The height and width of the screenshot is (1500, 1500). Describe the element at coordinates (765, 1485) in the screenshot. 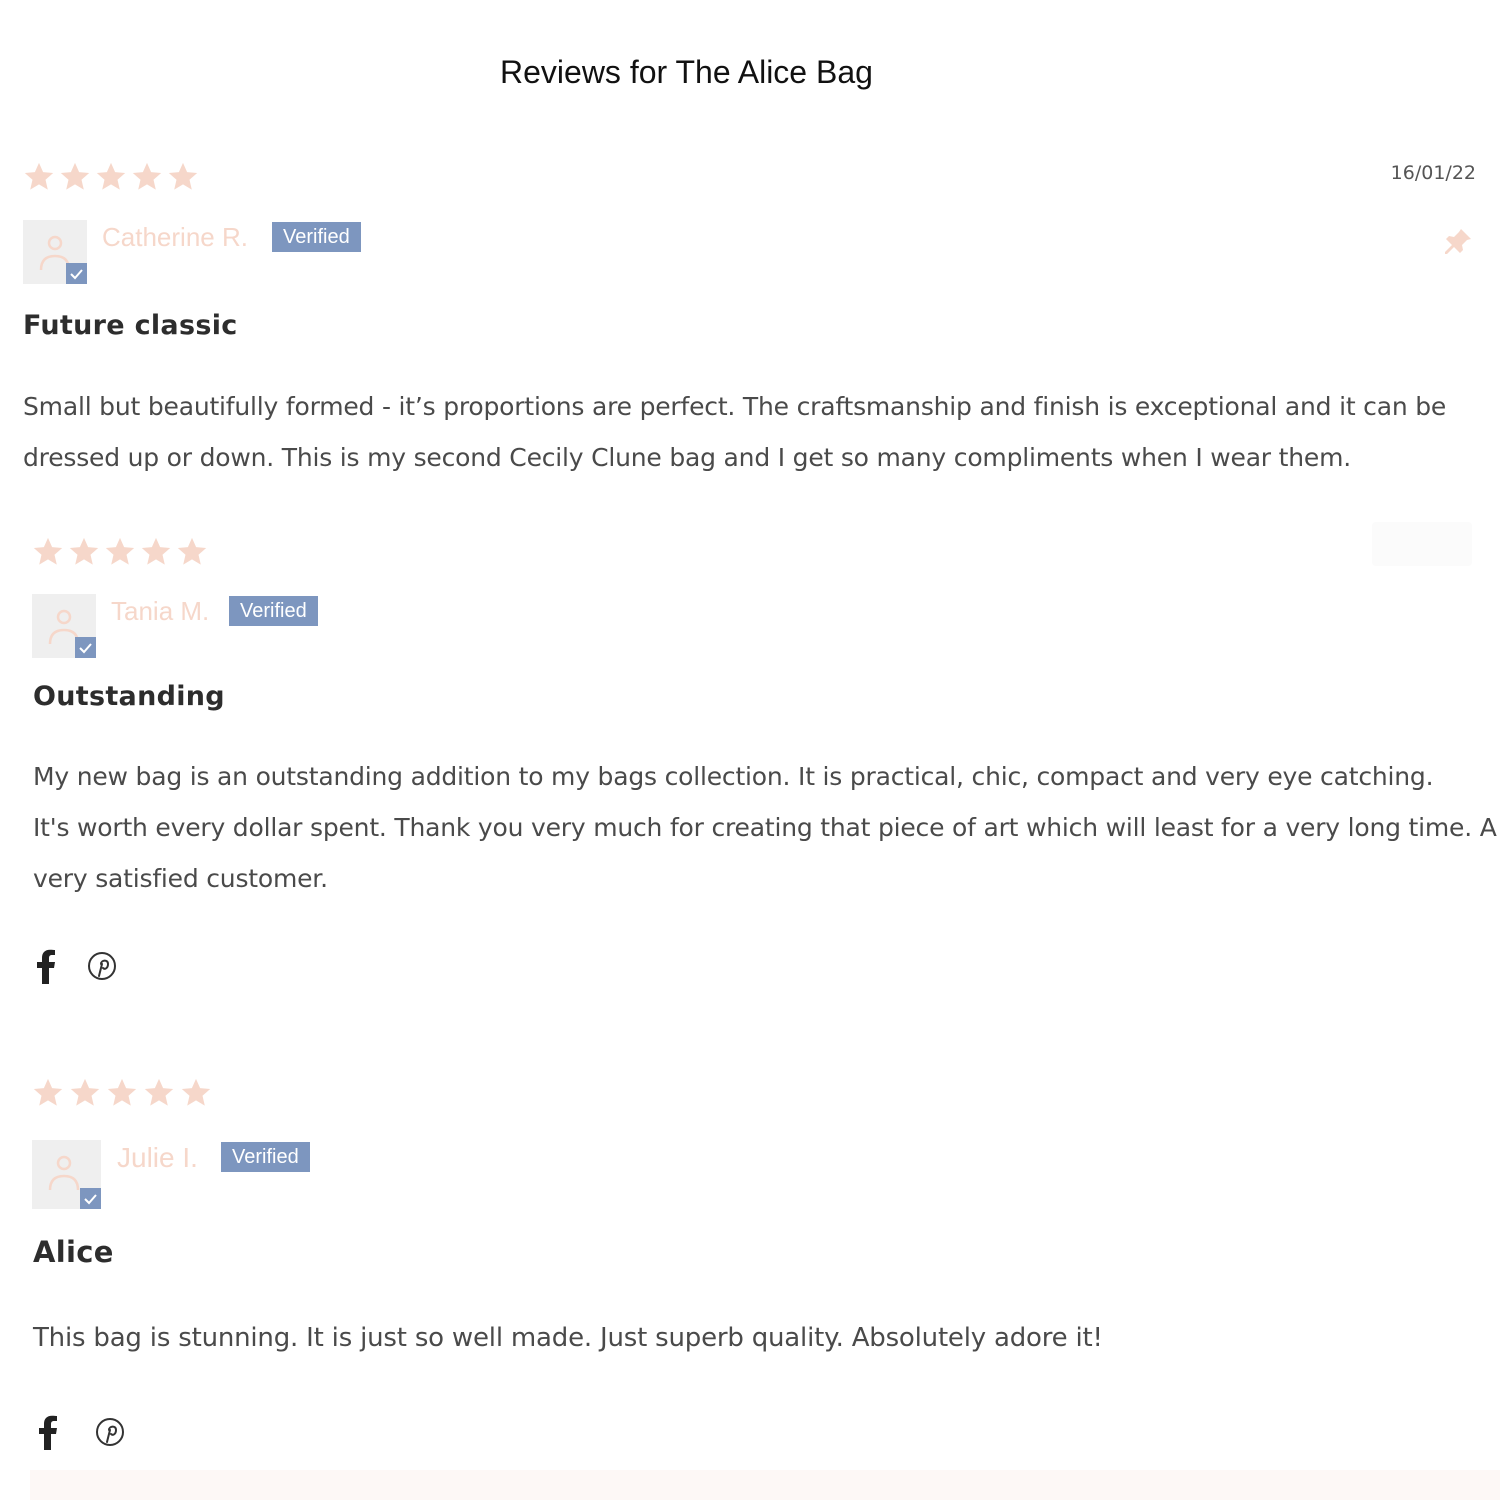

I see `next-review-edge` at that location.